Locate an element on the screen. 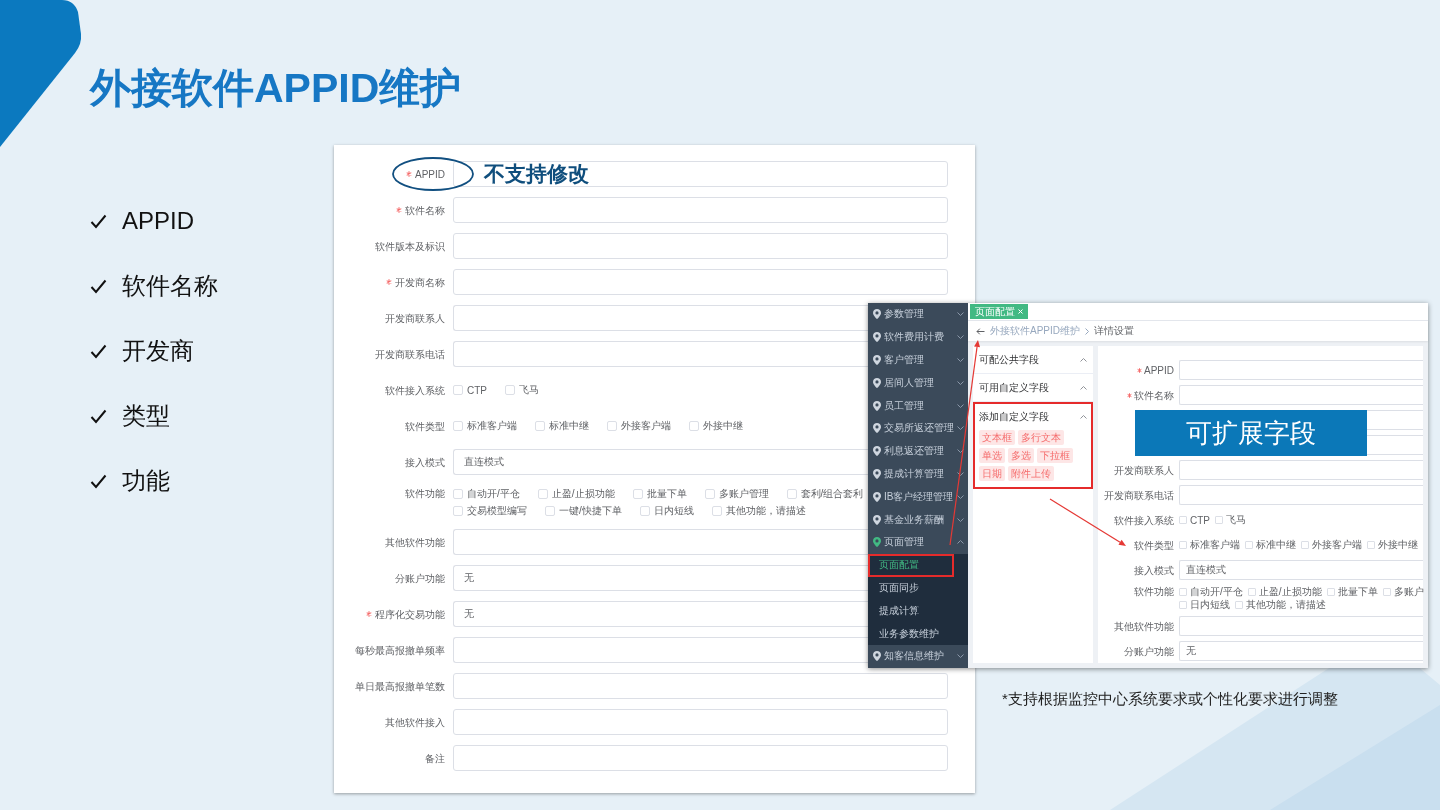 The height and width of the screenshot is (810, 1440). sidebar-item: 页面管理 is located at coordinates (918, 542).